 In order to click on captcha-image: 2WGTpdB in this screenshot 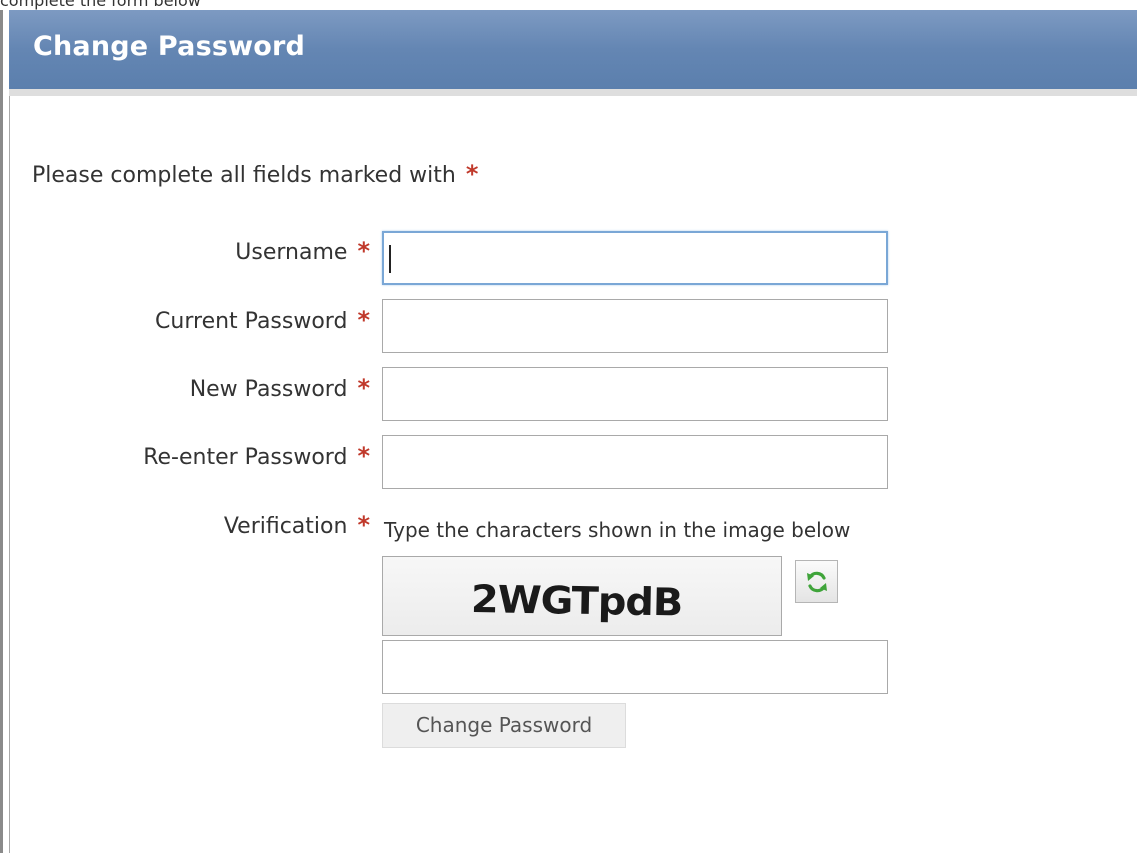, I will do `click(582, 596)`.